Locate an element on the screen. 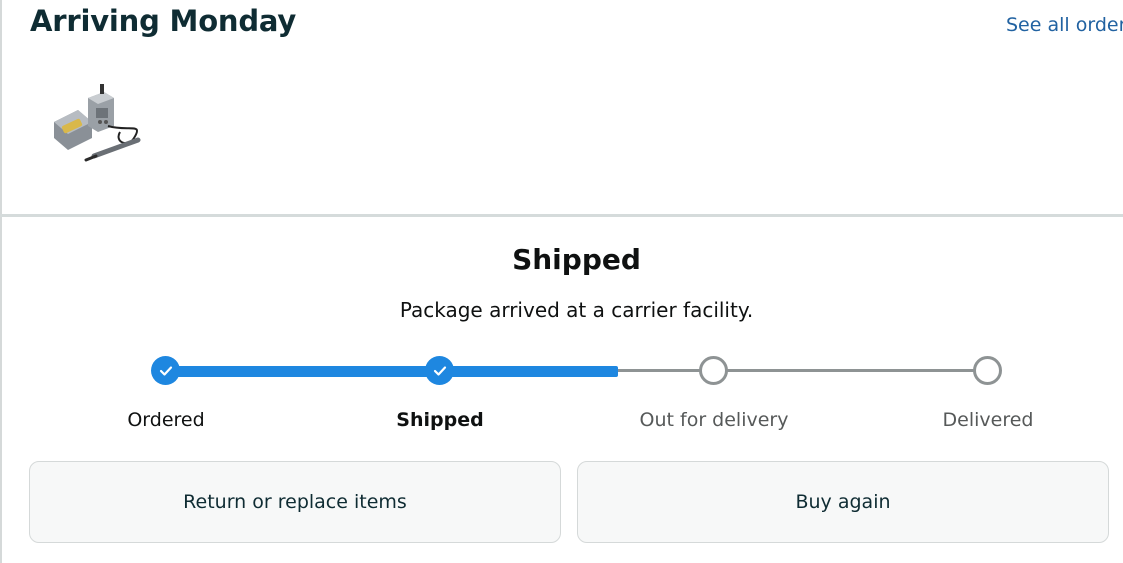 This screenshot has width=1123, height=563. see-all-orders-link: See all orders is located at coordinates (1064, 25).